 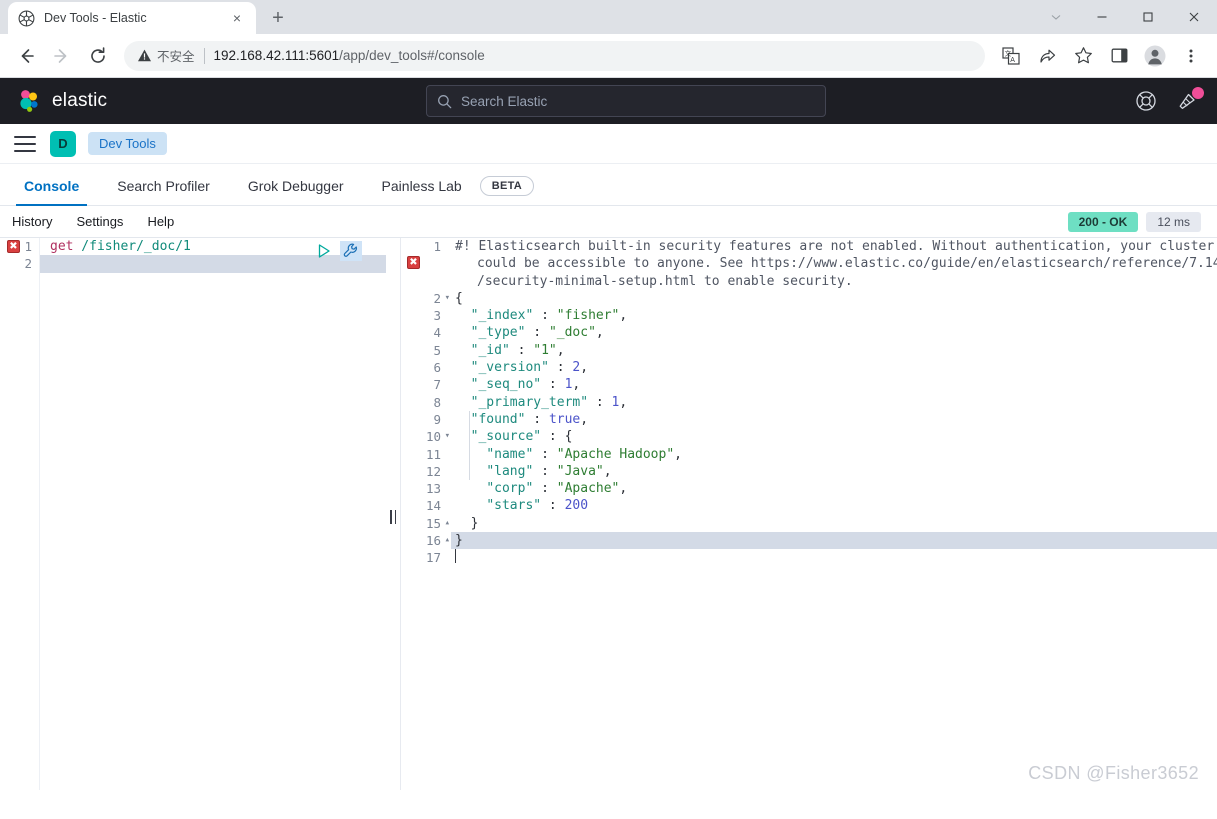 What do you see at coordinates (132, 18) in the screenshot?
I see `browser-tab: Dev Tools - Elastic ×` at bounding box center [132, 18].